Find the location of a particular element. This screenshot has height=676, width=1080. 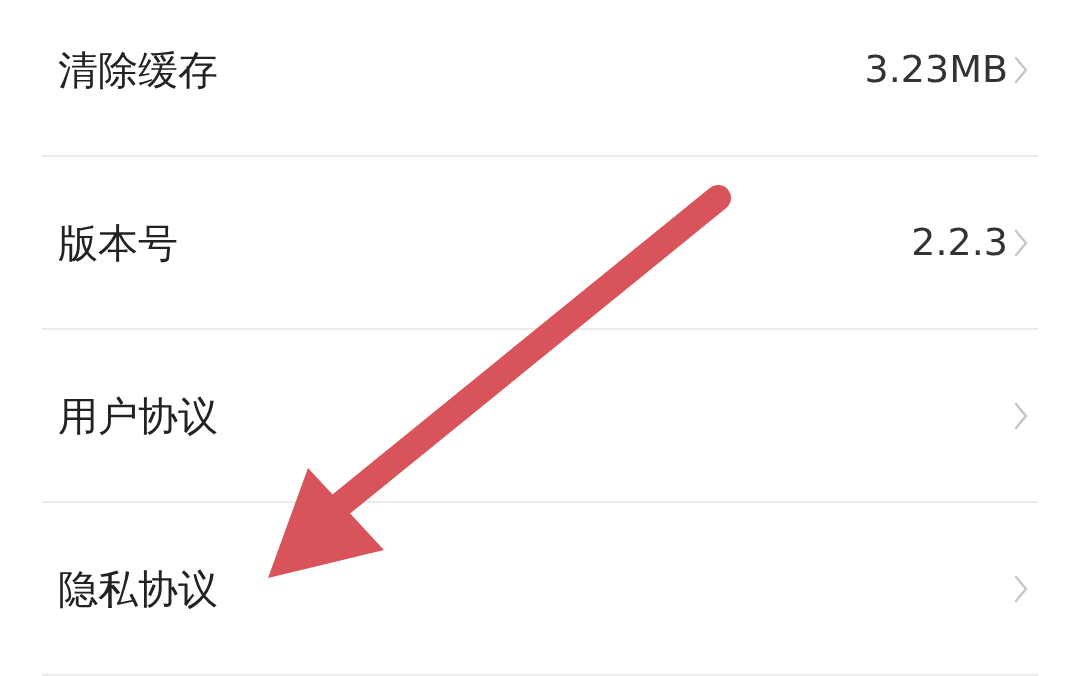

setting-label: 清除缓存 is located at coordinates (138, 70).